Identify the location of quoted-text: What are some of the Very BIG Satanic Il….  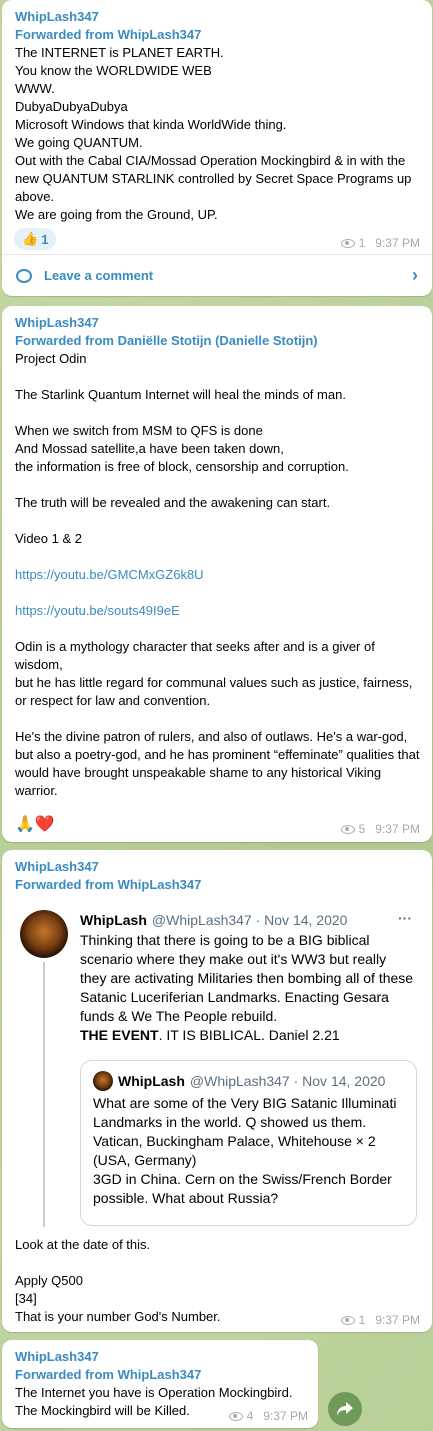
(245, 1150).